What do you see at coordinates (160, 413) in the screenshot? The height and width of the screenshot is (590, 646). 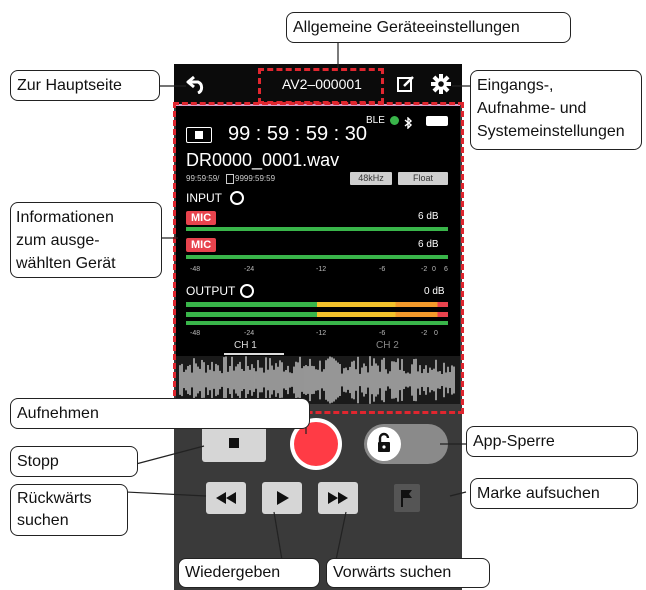 I see `callout-record: Aufnehmen` at bounding box center [160, 413].